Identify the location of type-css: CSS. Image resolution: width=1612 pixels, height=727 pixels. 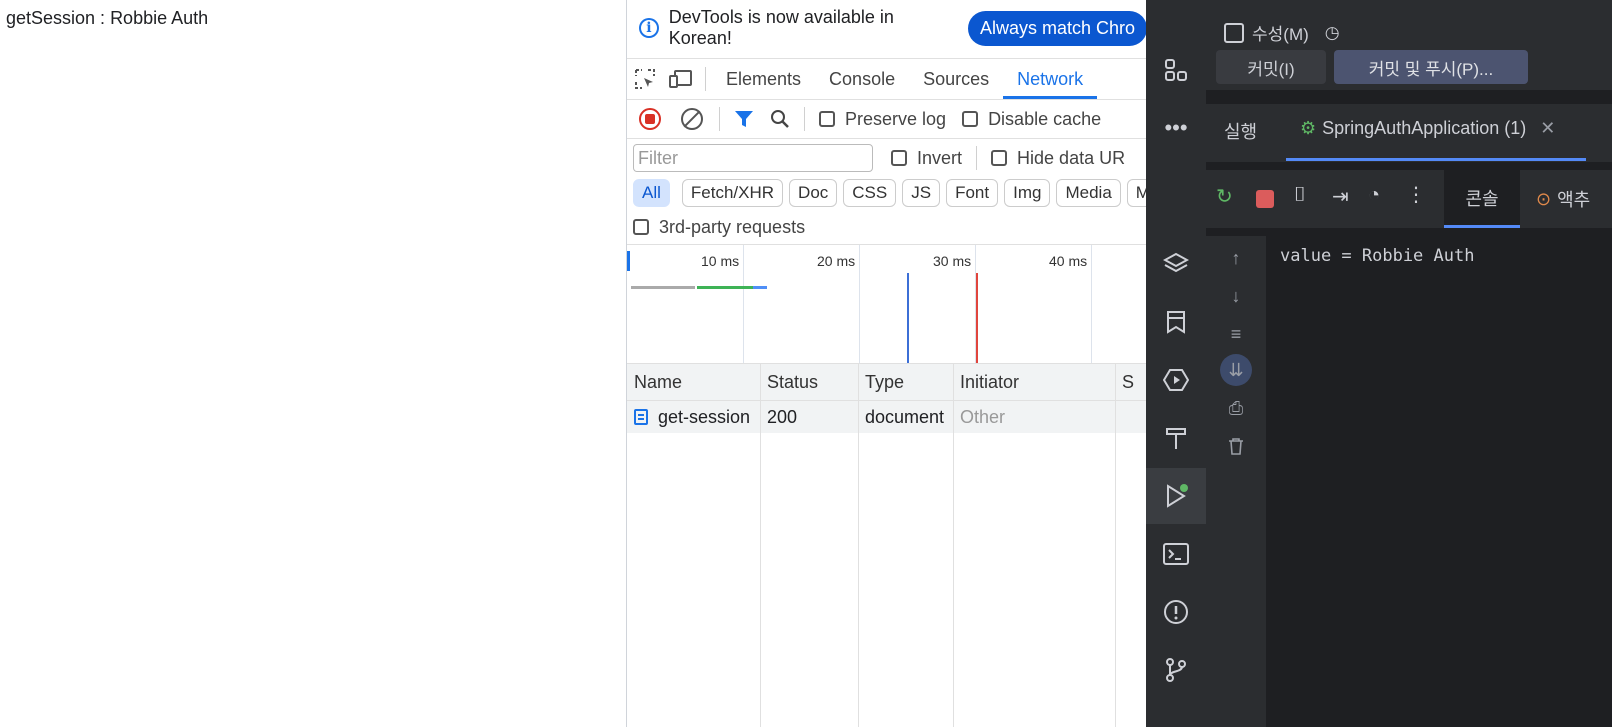
(870, 193).